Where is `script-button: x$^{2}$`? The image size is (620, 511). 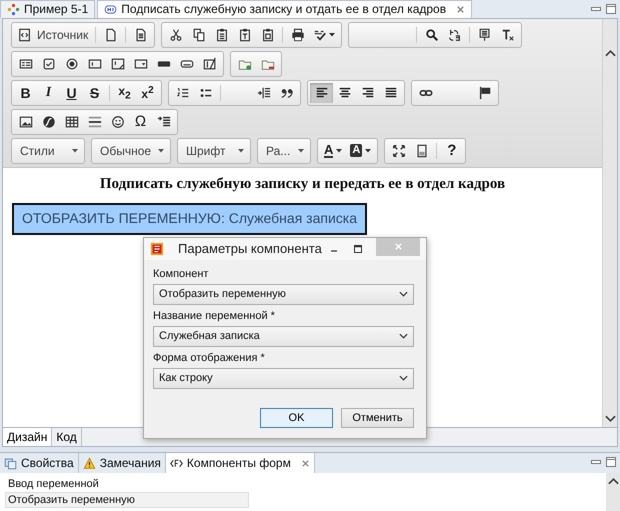 script-button: x$^{2}$ is located at coordinates (147, 92).